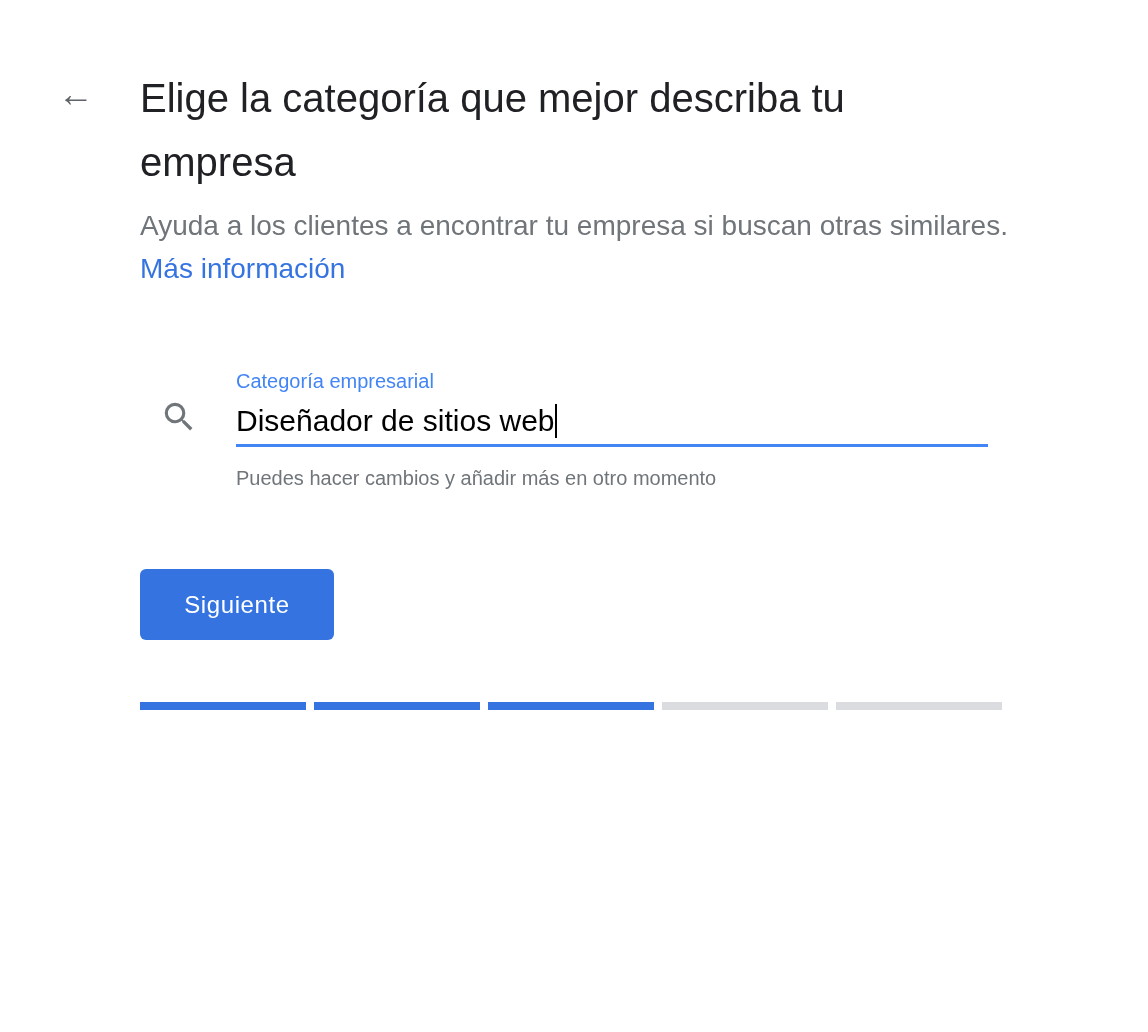  Describe the element at coordinates (476, 478) in the screenshot. I see `helper-text: Puedes hacer cambios y añadir más en otro momento` at that location.